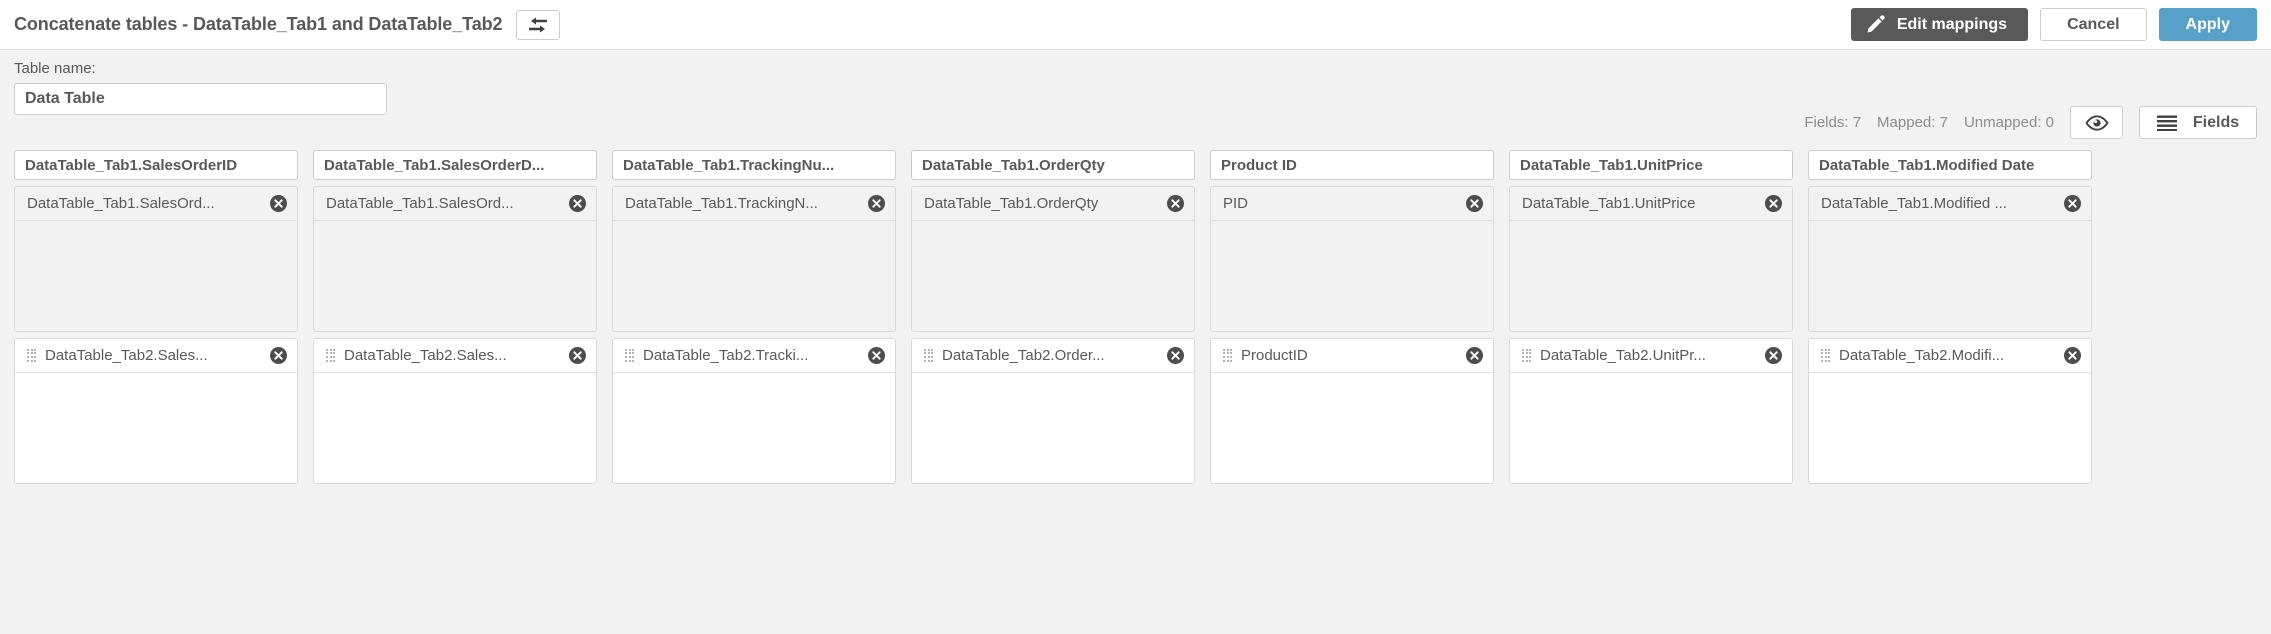 The width and height of the screenshot is (2271, 634). Describe the element at coordinates (1053, 259) in the screenshot. I see `source-table1-dropzone: DataTable_Tab1.OrderQty` at that location.